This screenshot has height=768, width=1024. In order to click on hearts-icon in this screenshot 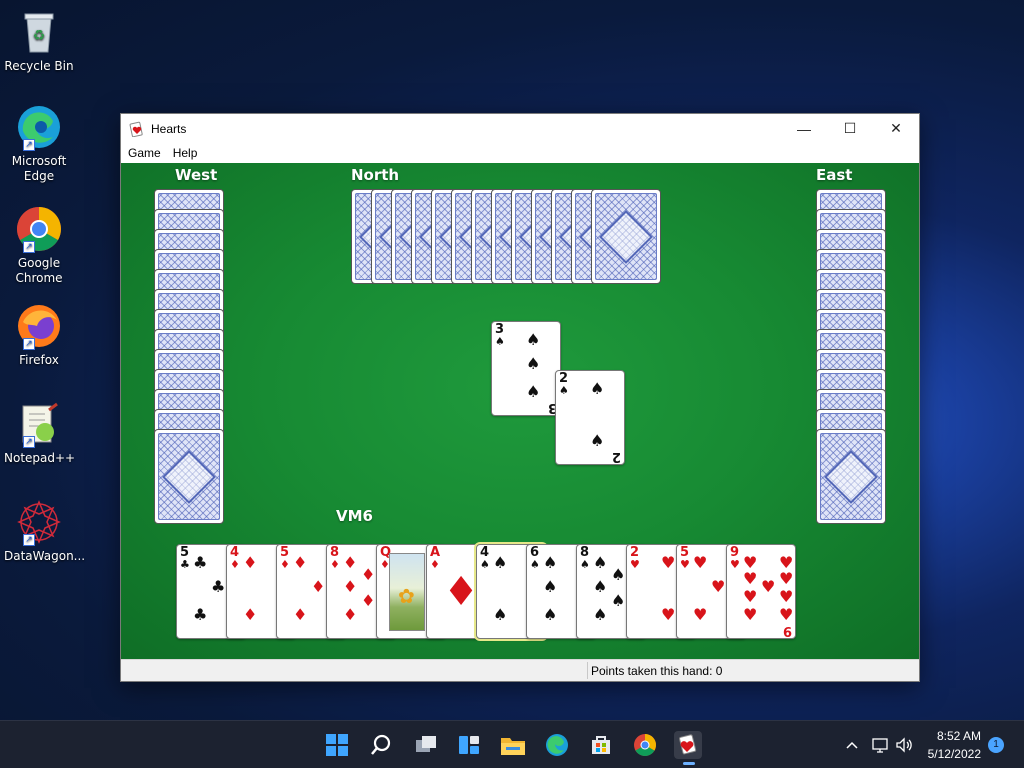, I will do `click(688, 748)`.